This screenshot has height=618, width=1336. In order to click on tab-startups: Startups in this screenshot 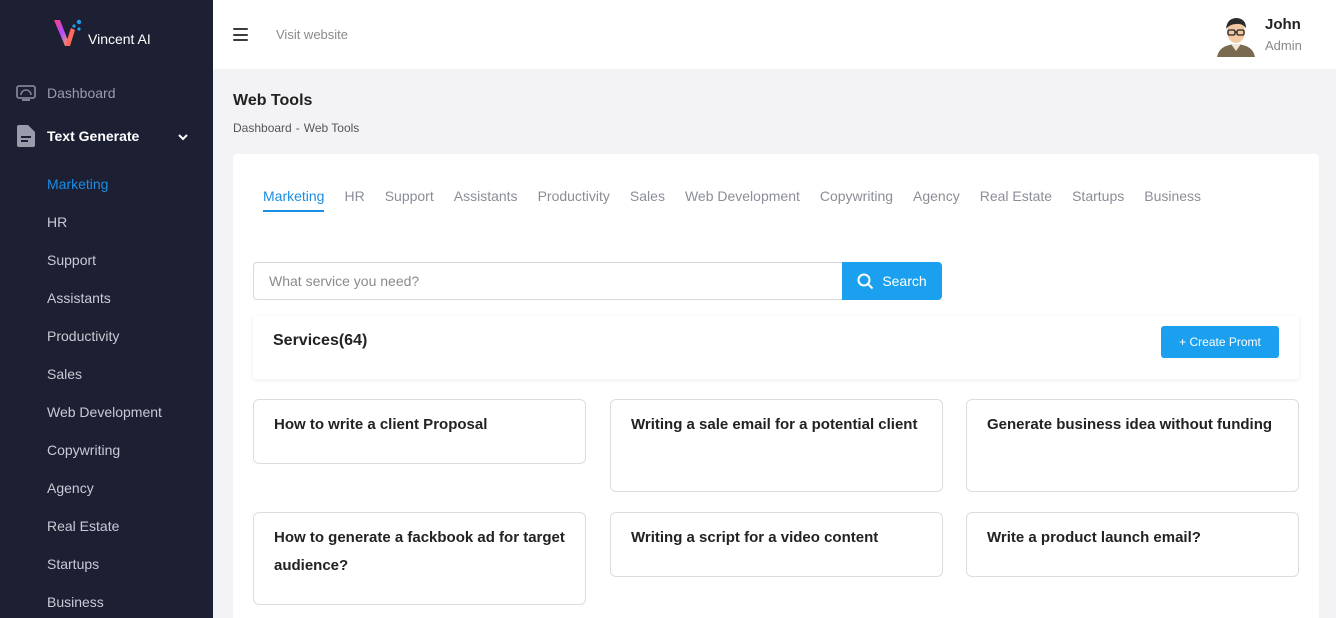, I will do `click(1098, 200)`.